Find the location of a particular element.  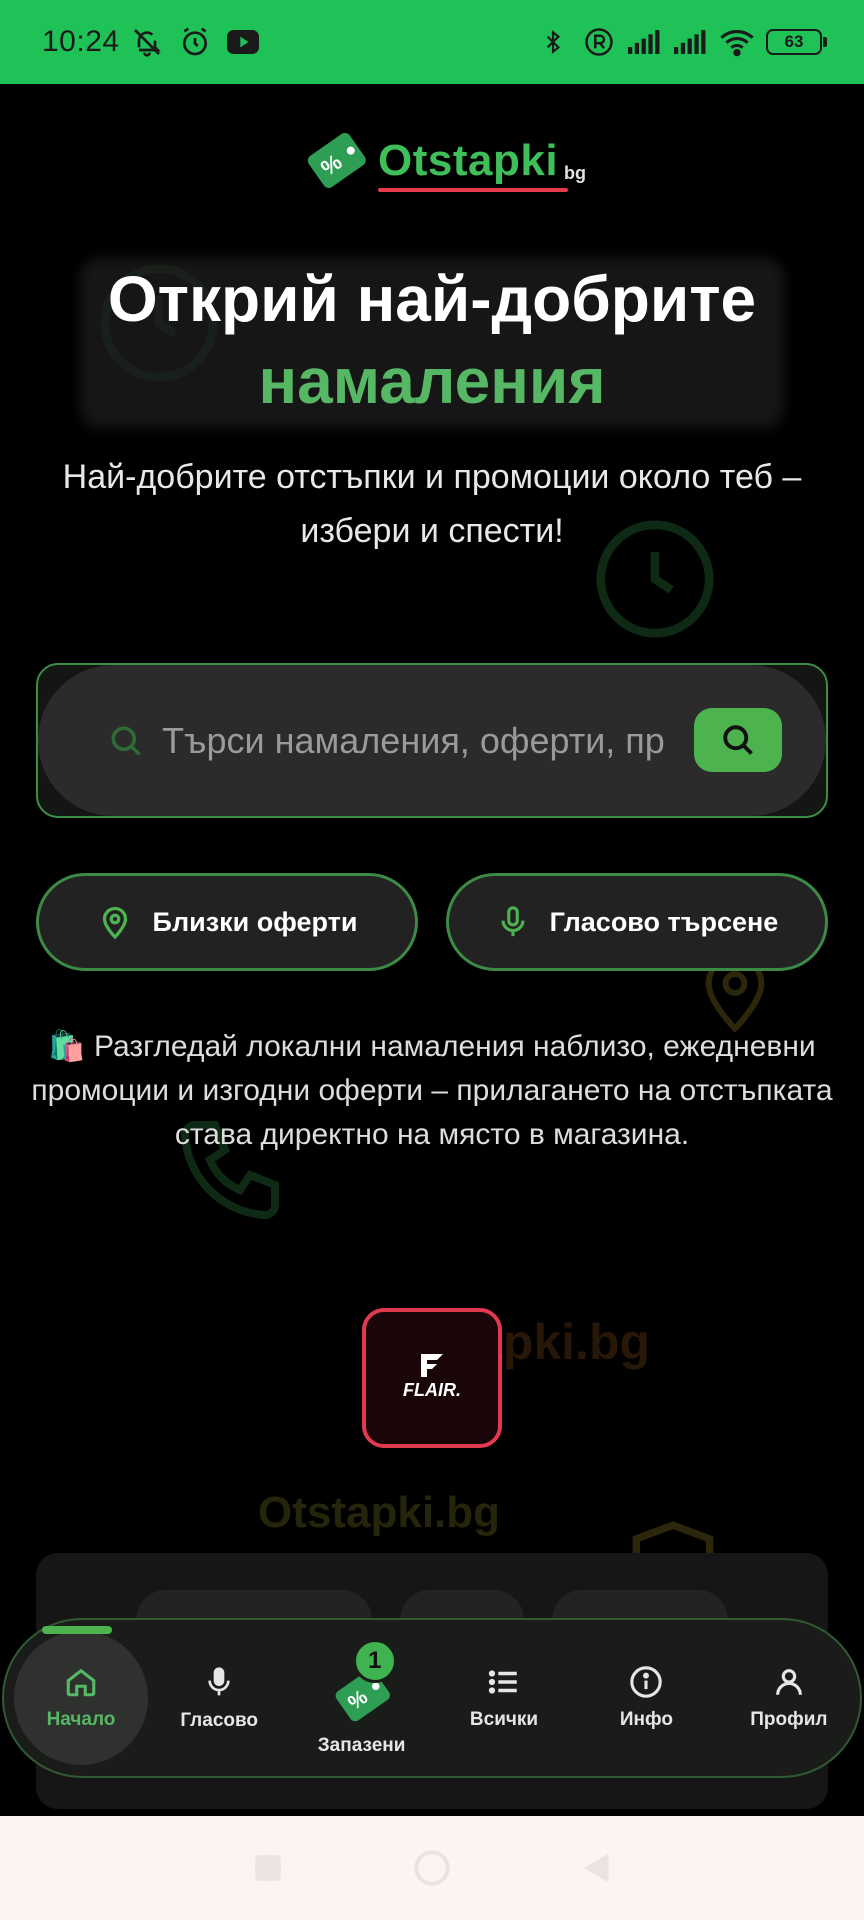

nav-info: Инфо is located at coordinates (646, 1698).